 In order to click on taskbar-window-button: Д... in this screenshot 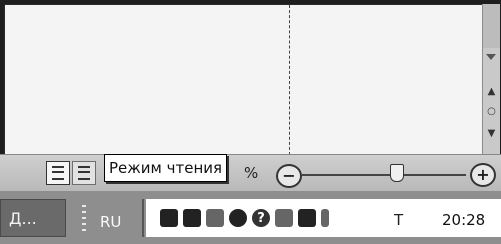, I will do `click(33, 218)`.